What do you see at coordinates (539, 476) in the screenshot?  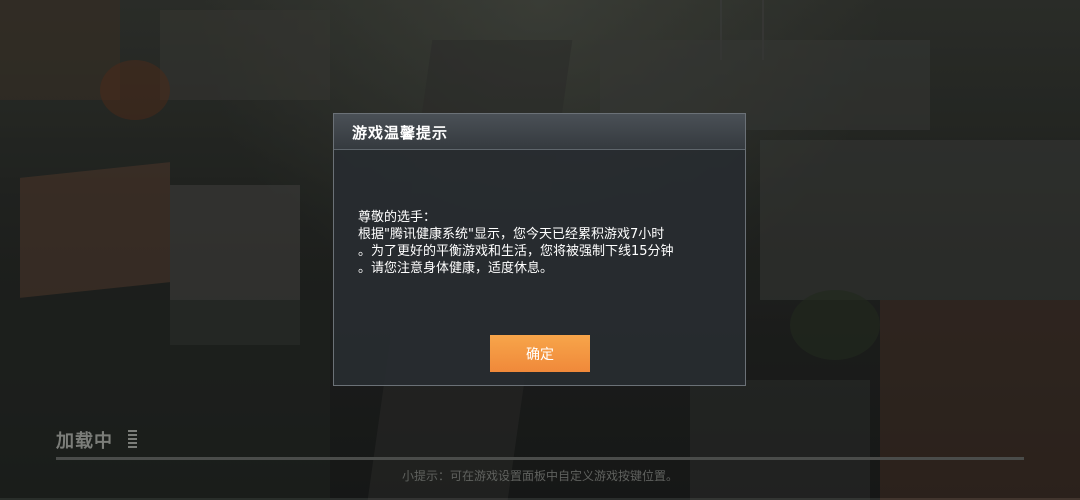 I see `loading-tip: 小提示：可在游戏设置面板中自定义游戏按键位置。` at bounding box center [539, 476].